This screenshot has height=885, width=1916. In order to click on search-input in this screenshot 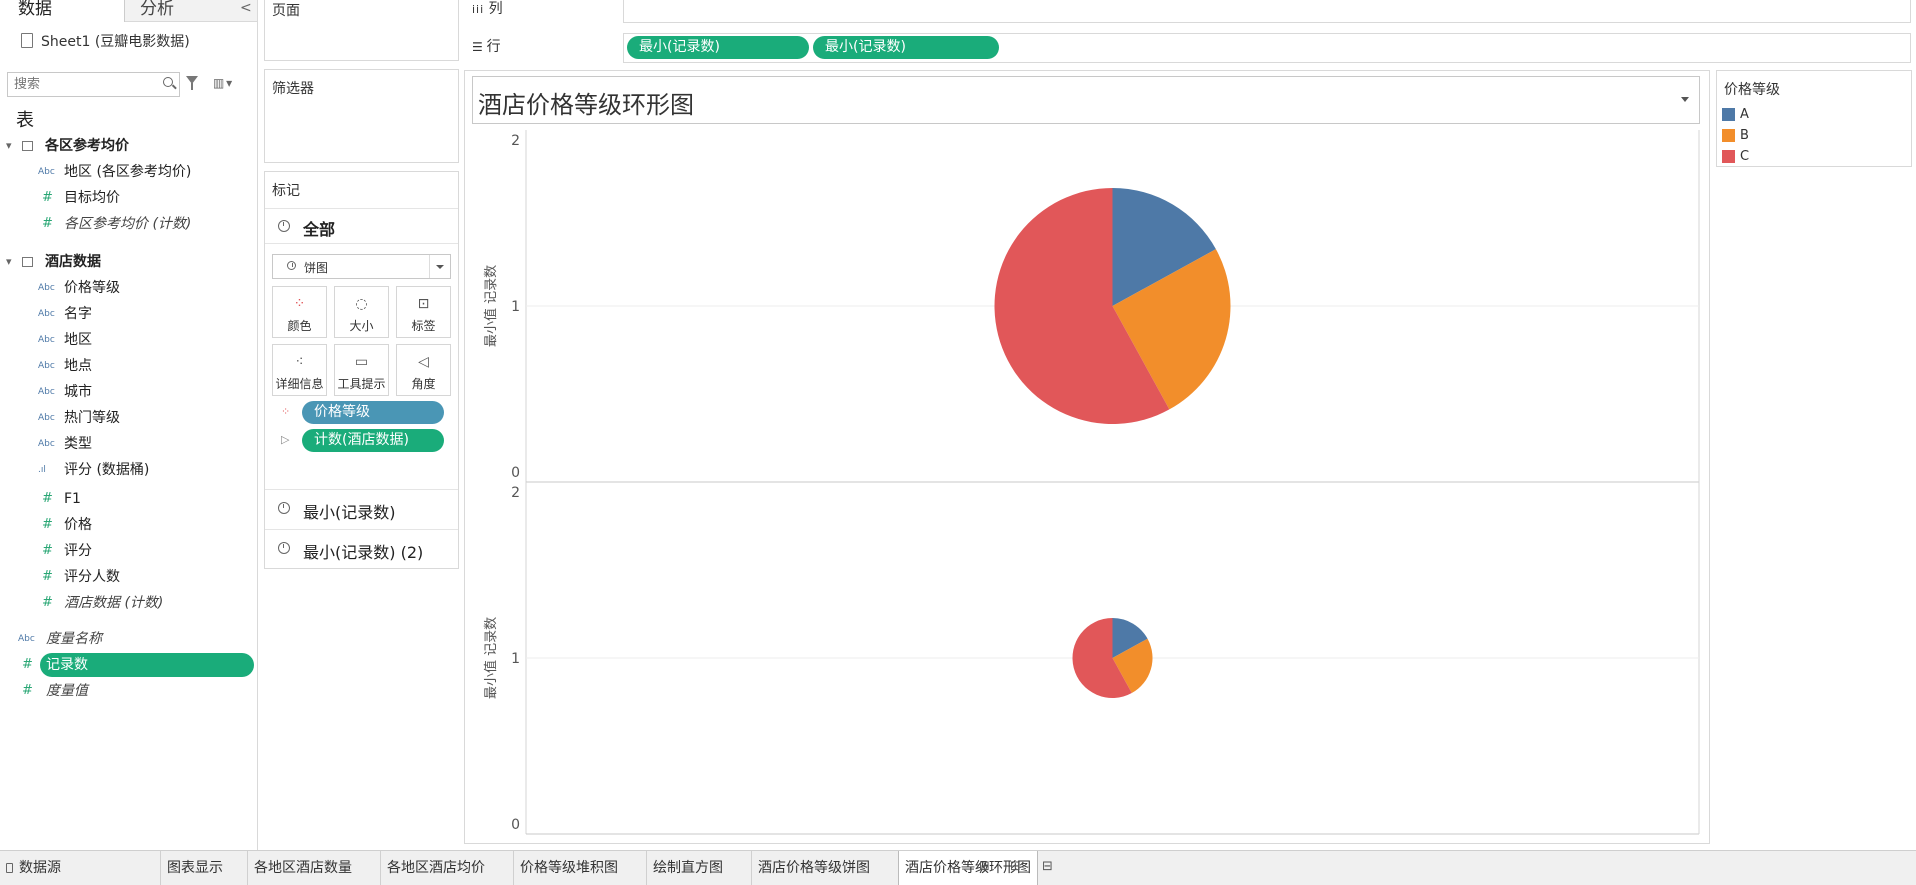, I will do `click(81, 84)`.